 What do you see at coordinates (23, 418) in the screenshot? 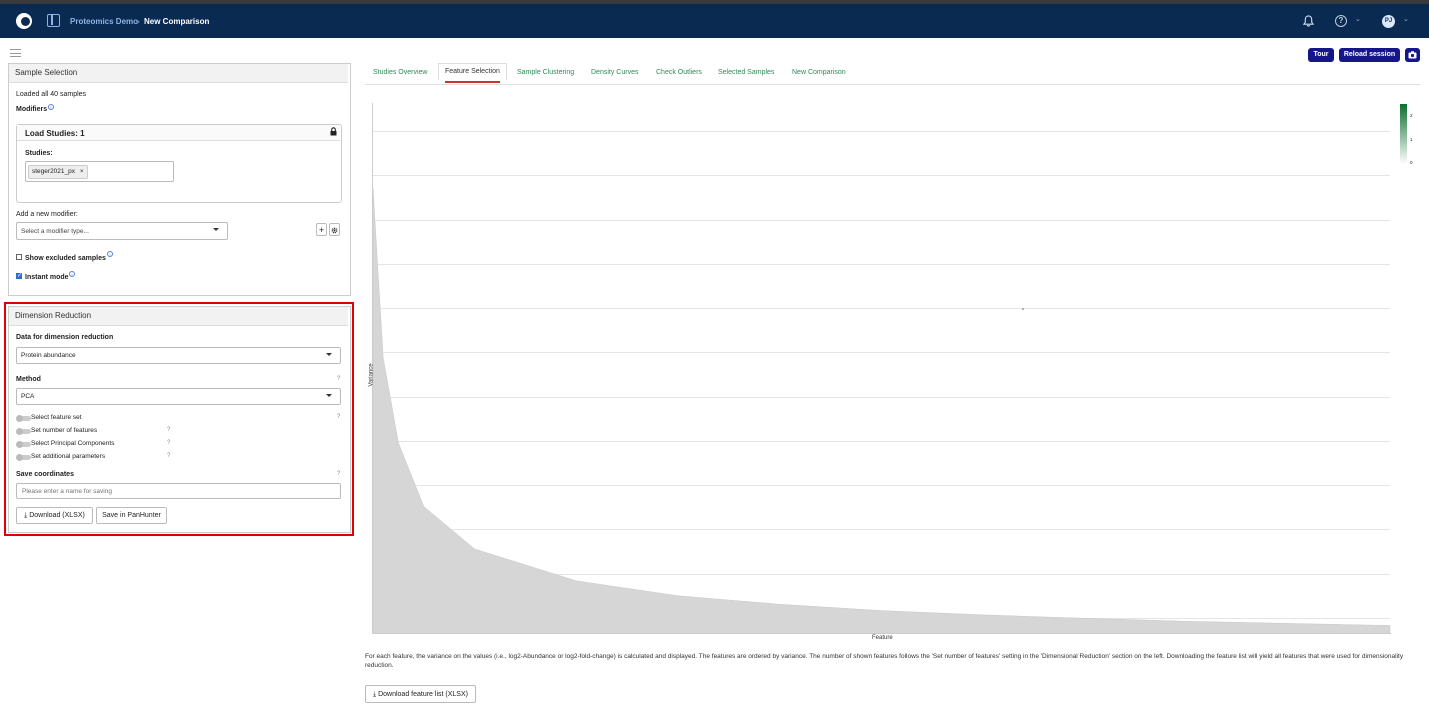
I see `feature-set-toggle` at bounding box center [23, 418].